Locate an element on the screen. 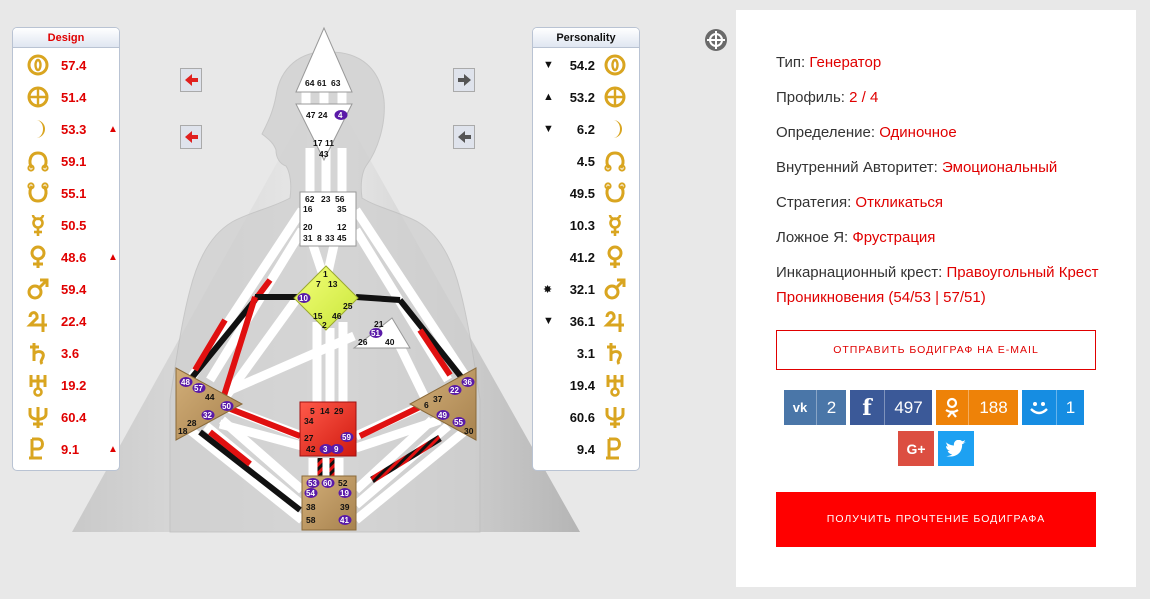 This screenshot has height=599, width=1150. gate-number: 34 is located at coordinates (309, 421).